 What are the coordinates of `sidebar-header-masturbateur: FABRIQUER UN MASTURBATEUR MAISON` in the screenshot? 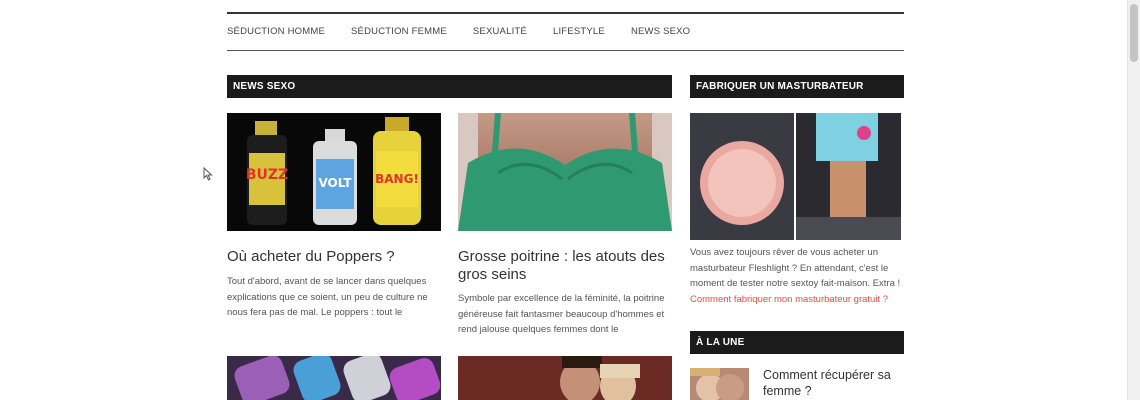 It's located at (797, 95).